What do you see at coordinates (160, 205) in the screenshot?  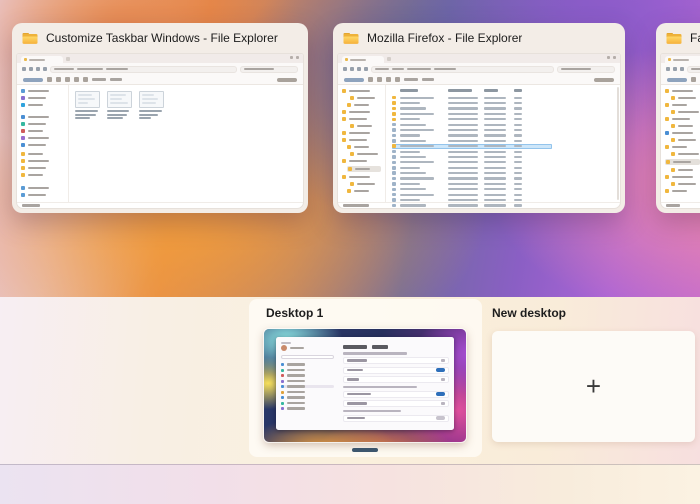 I see `explorer-status-bar` at bounding box center [160, 205].